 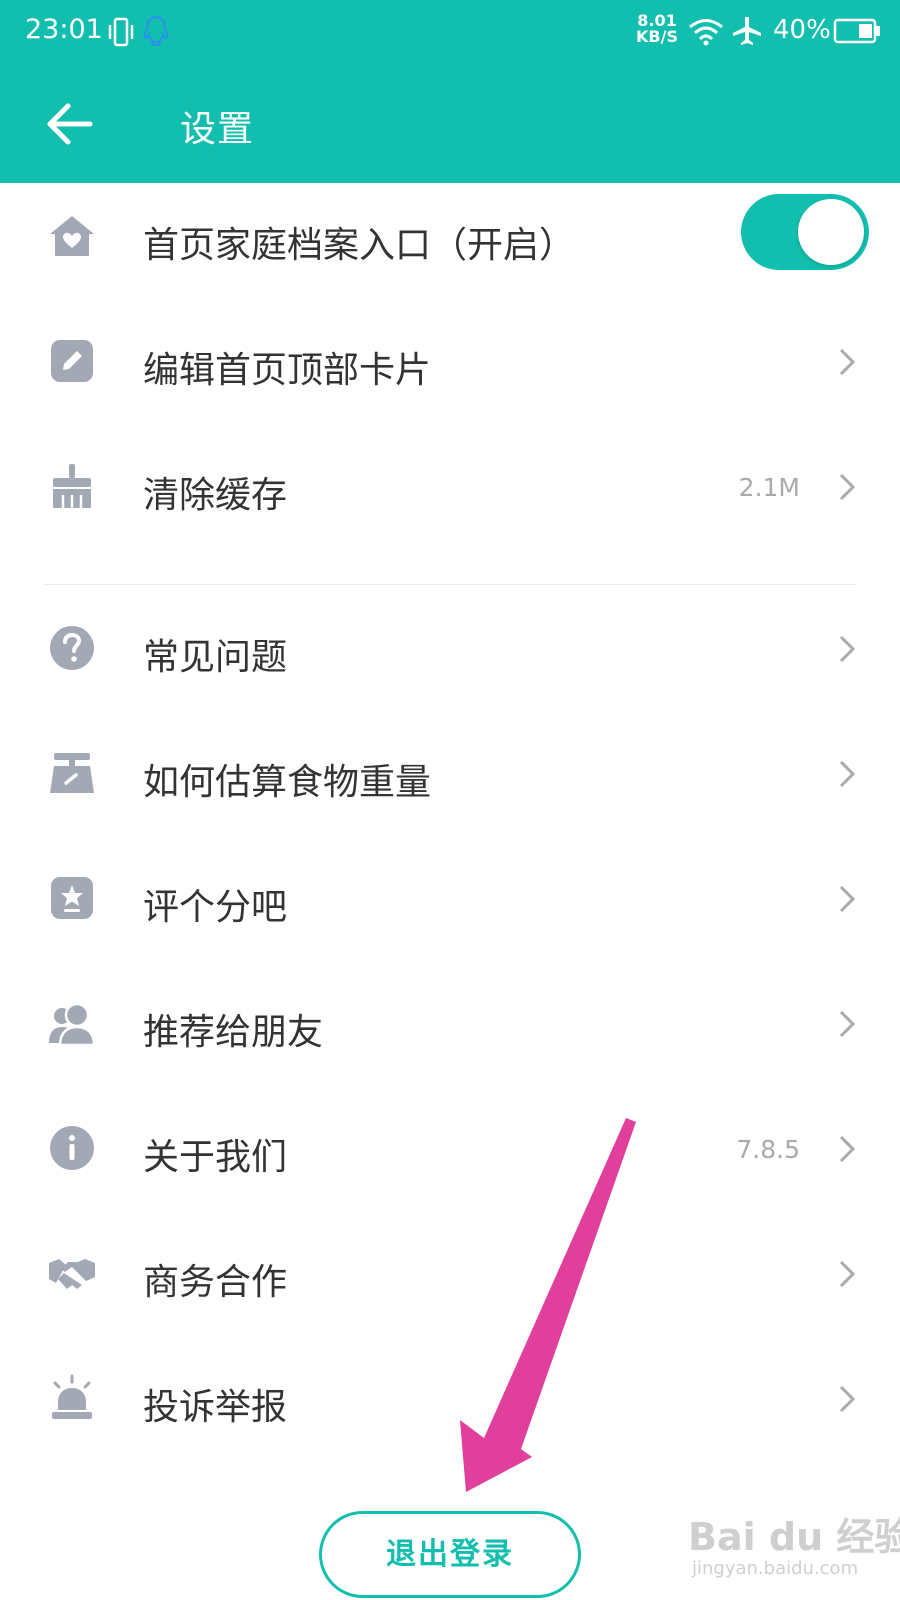 I want to click on edit-icon, so click(x=72, y=361).